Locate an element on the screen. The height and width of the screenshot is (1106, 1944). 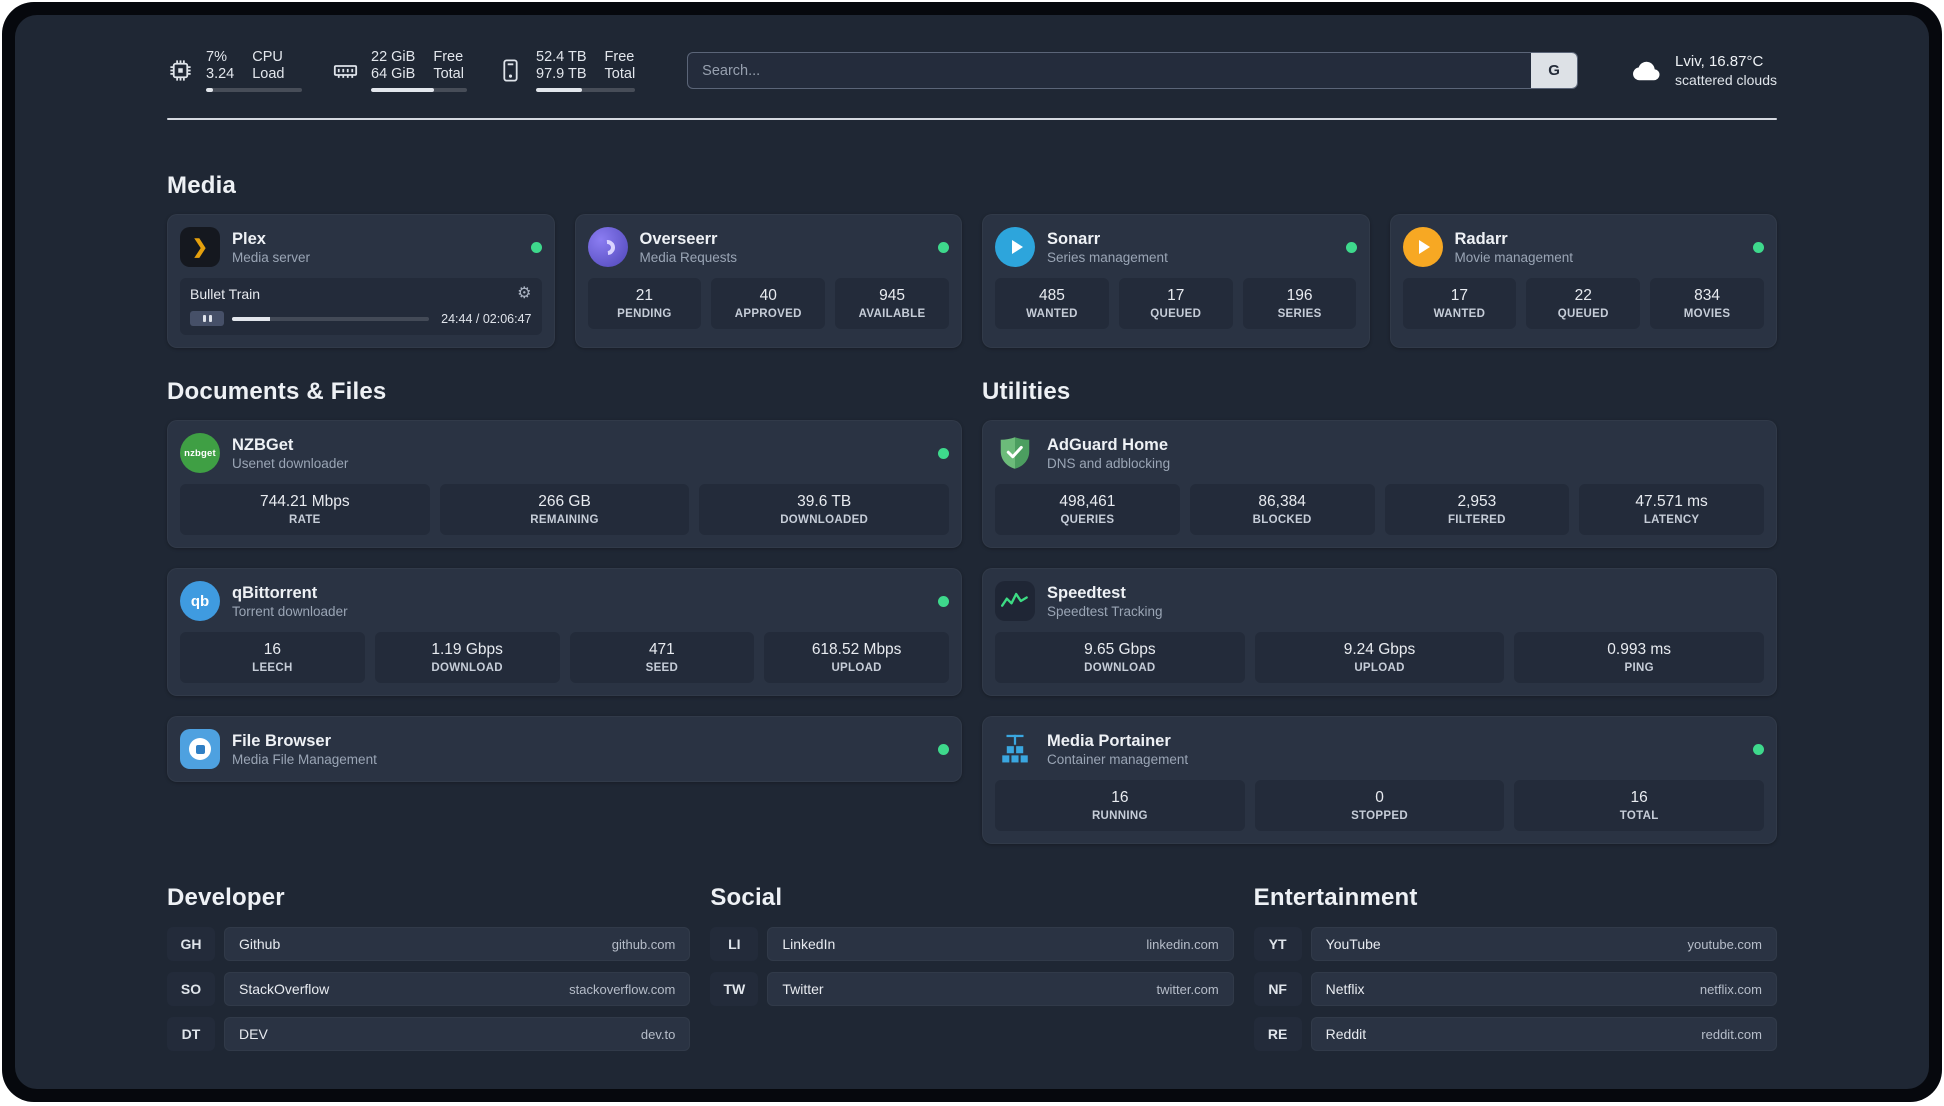
disk-widget: 52.4 TB 97.9 TB Free Total is located at coordinates (566, 70).